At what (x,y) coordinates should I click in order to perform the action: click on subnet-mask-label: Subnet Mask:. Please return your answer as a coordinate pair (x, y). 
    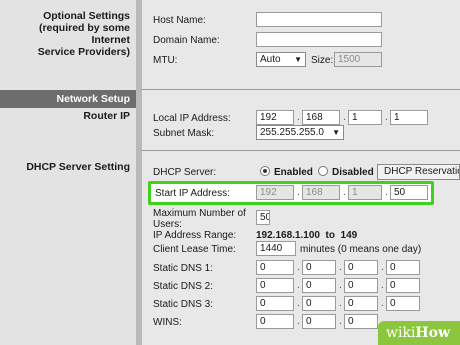
    Looking at the image, I should click on (184, 133).